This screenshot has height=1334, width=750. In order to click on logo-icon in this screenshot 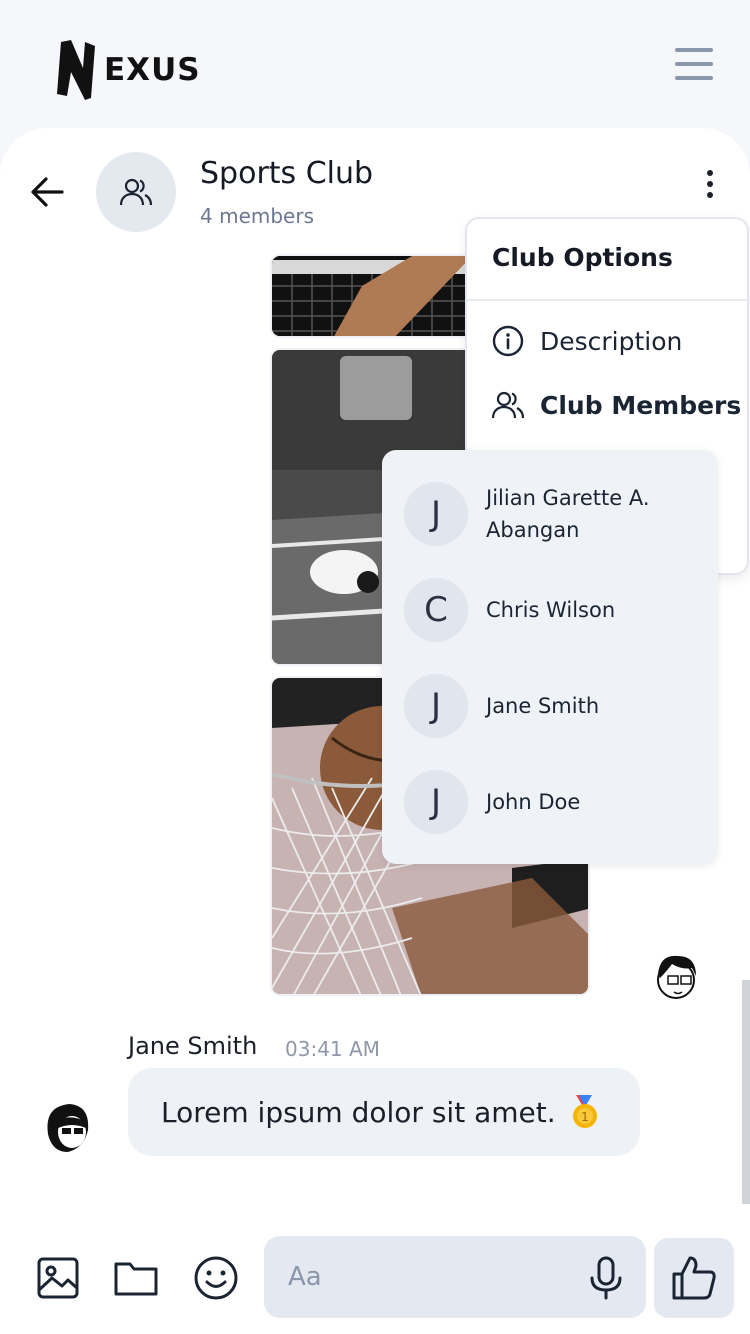, I will do `click(76, 70)`.